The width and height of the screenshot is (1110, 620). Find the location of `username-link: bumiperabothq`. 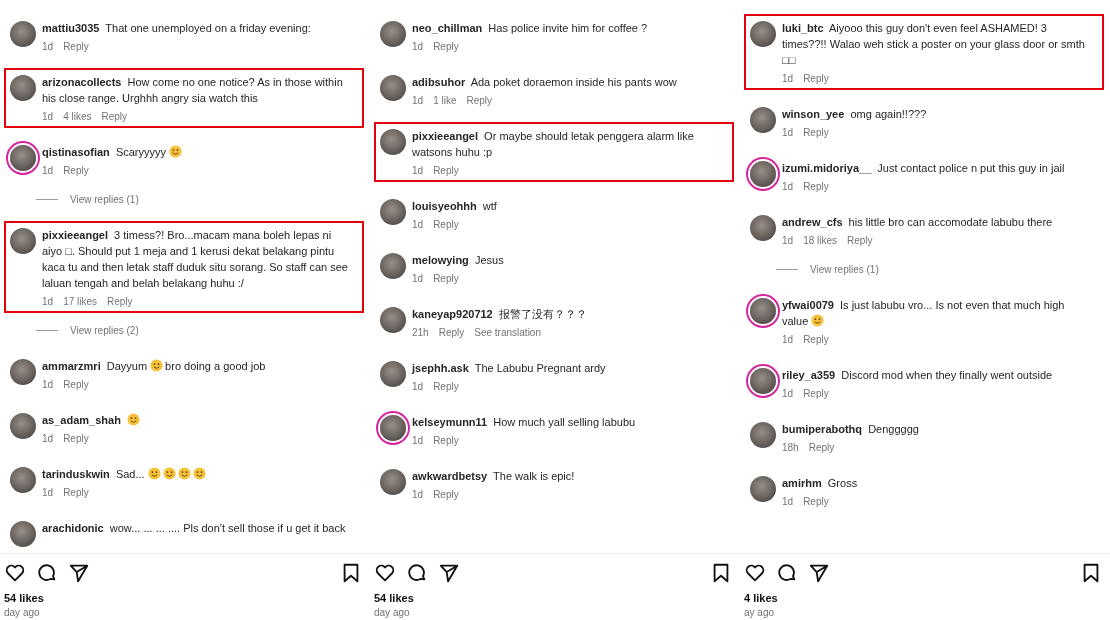

username-link: bumiperabothq is located at coordinates (822, 429).